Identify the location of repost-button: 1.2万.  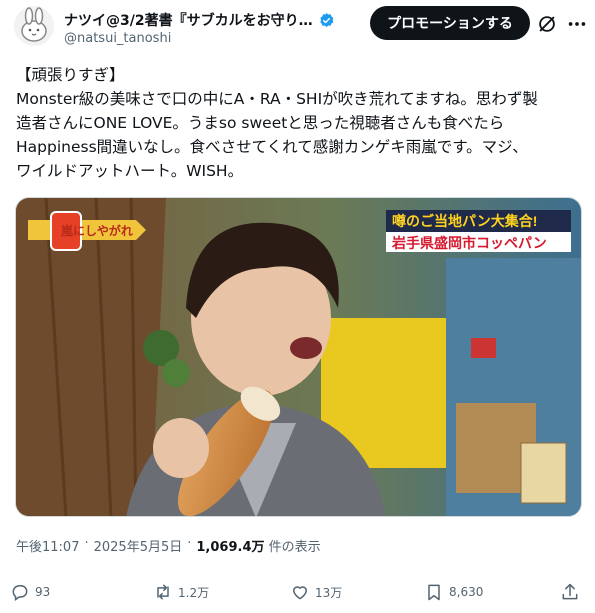
(181, 592).